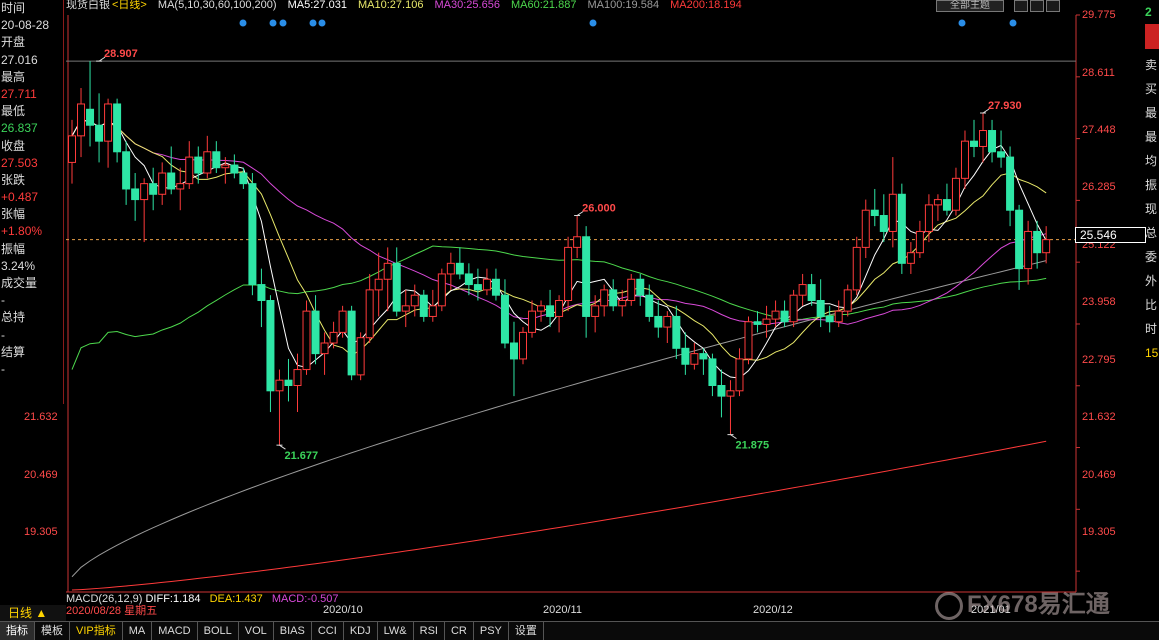 Image resolution: width=1159 pixels, height=640 pixels. What do you see at coordinates (33, 613) in the screenshot?
I see `period-selector: 日线 ▲` at bounding box center [33, 613].